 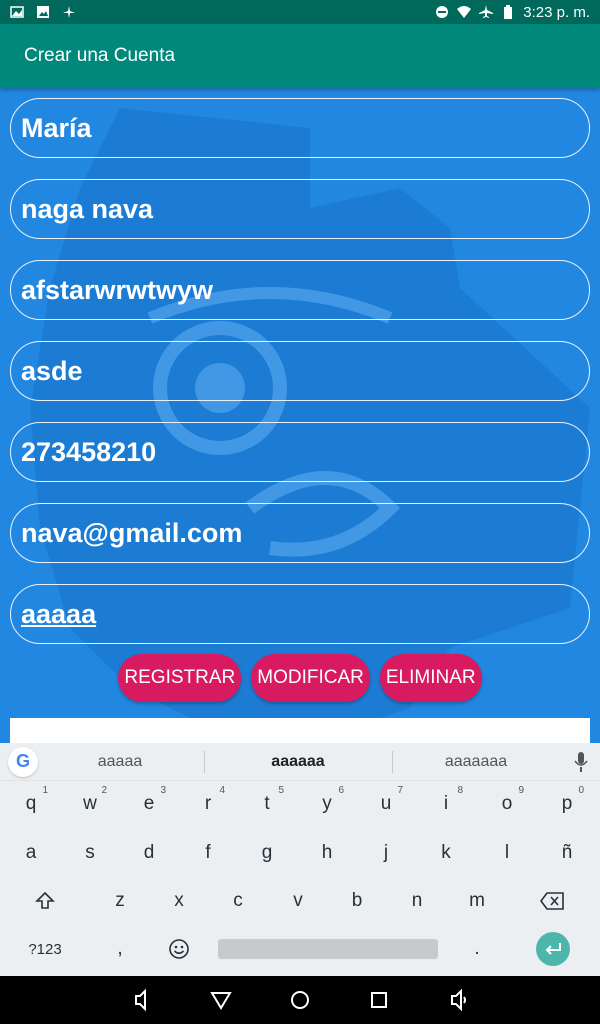 I want to click on space-bar, so click(x=328, y=949).